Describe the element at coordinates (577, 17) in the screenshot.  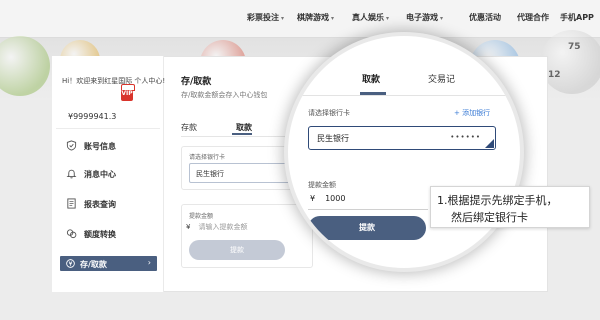
I see `nav-item-mobile-app: 手机APP` at that location.